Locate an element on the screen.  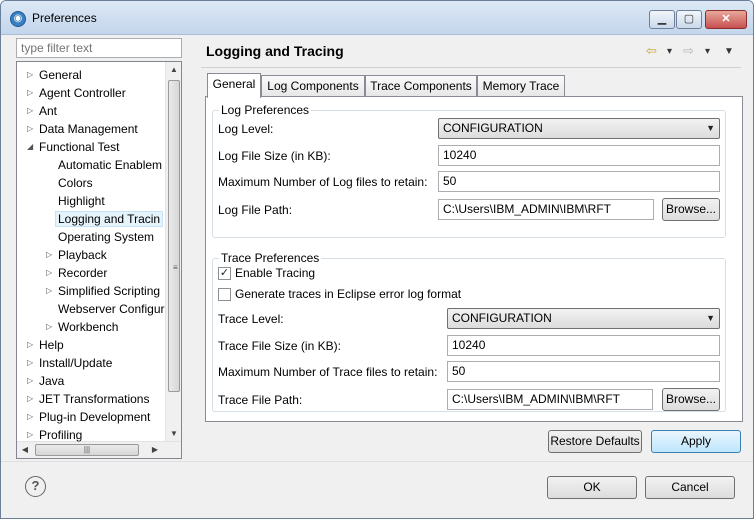
page-title: Logging and Tracing is located at coordinates (275, 51).